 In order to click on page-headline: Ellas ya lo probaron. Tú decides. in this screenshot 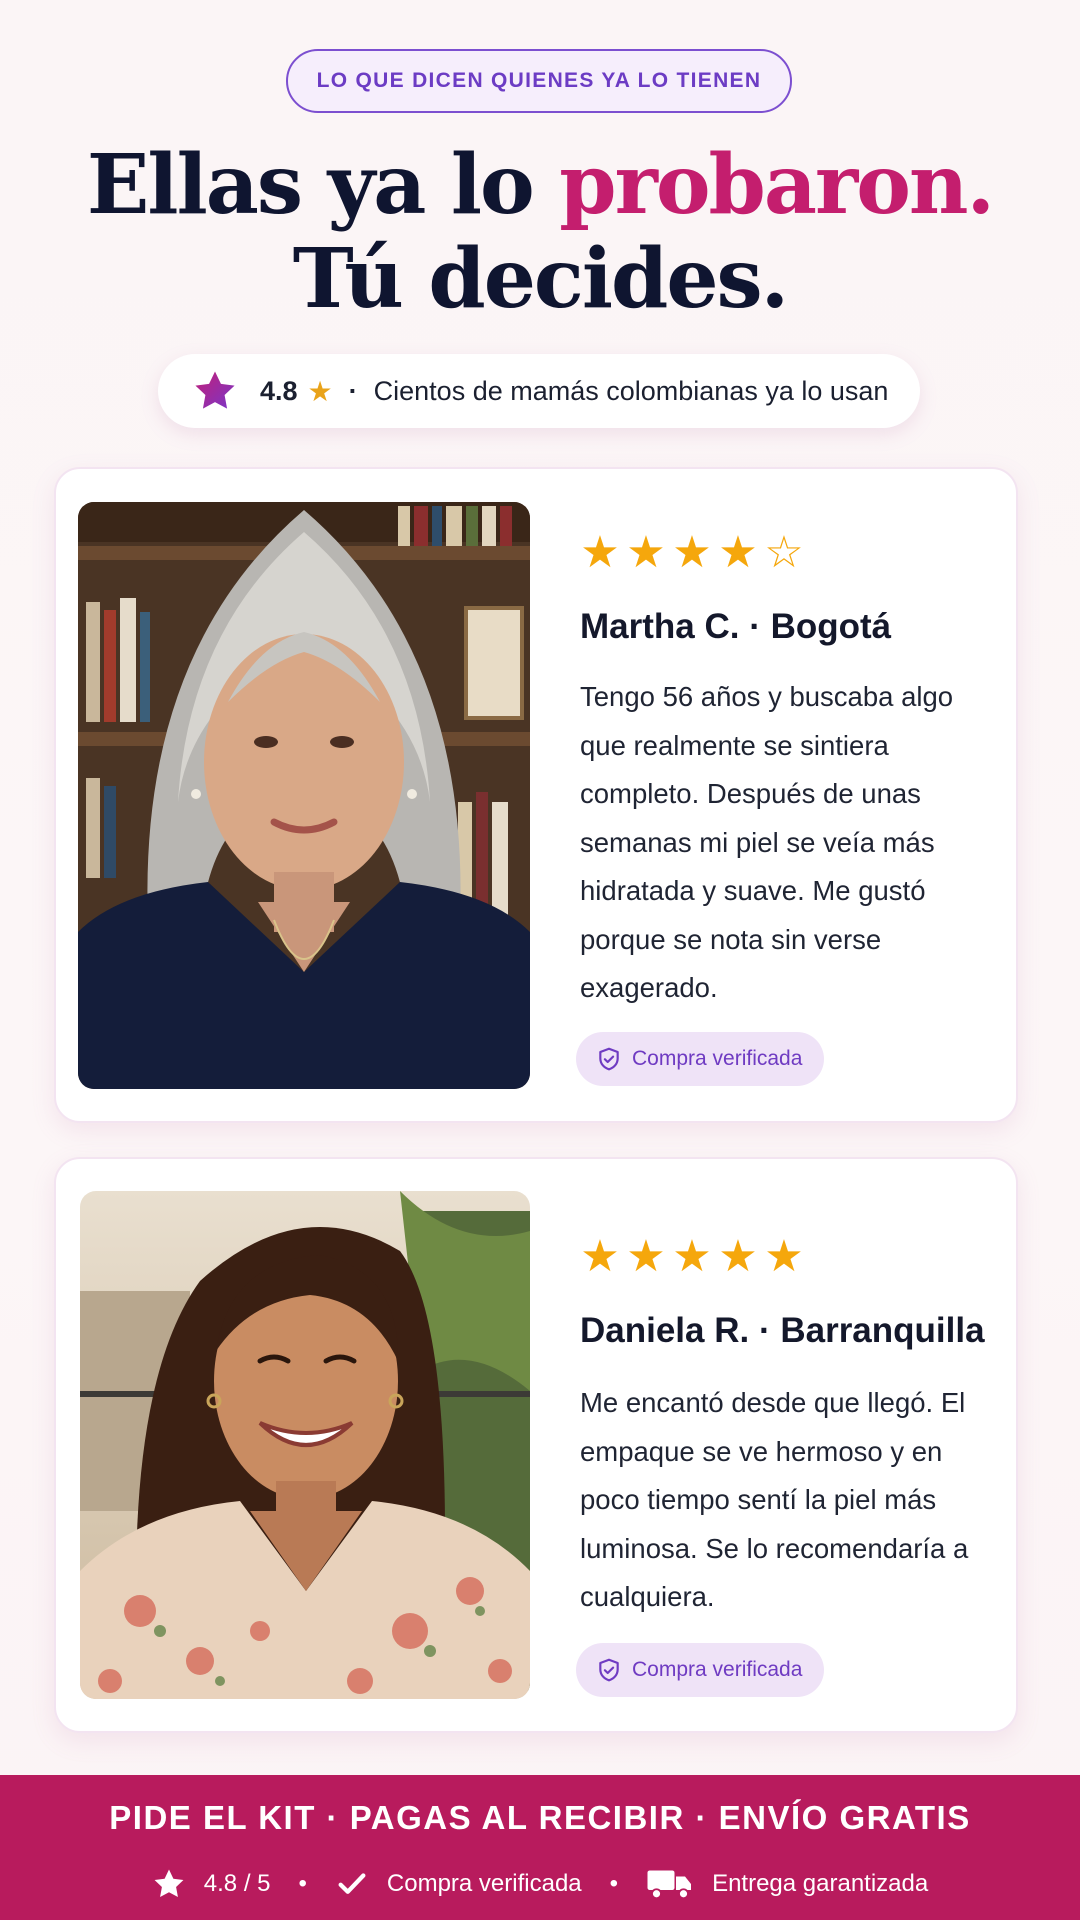, I will do `click(540, 232)`.